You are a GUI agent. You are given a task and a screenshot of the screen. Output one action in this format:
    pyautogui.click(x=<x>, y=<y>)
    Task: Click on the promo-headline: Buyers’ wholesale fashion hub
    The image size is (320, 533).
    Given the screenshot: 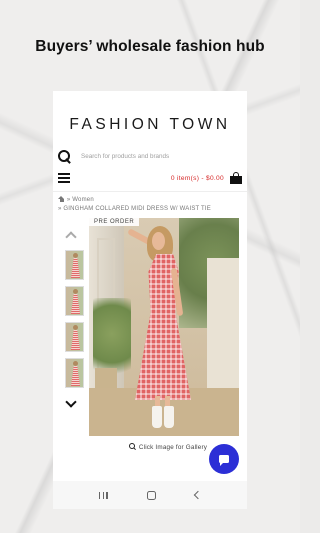 What is the action you would take?
    pyautogui.click(x=150, y=46)
    